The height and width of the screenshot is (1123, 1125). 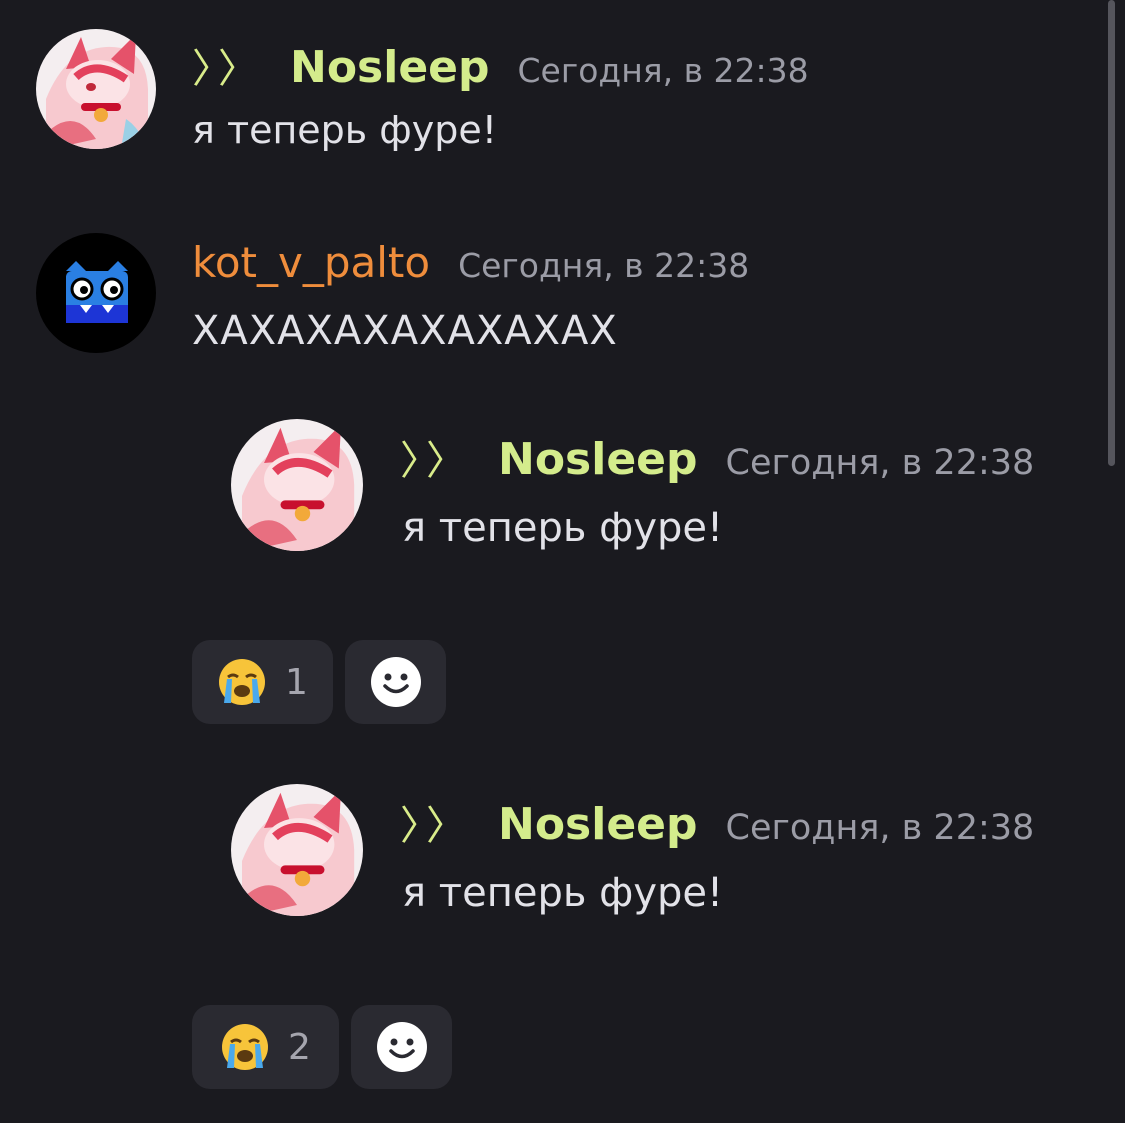 What do you see at coordinates (1111, 233) in the screenshot?
I see `scrollbar` at bounding box center [1111, 233].